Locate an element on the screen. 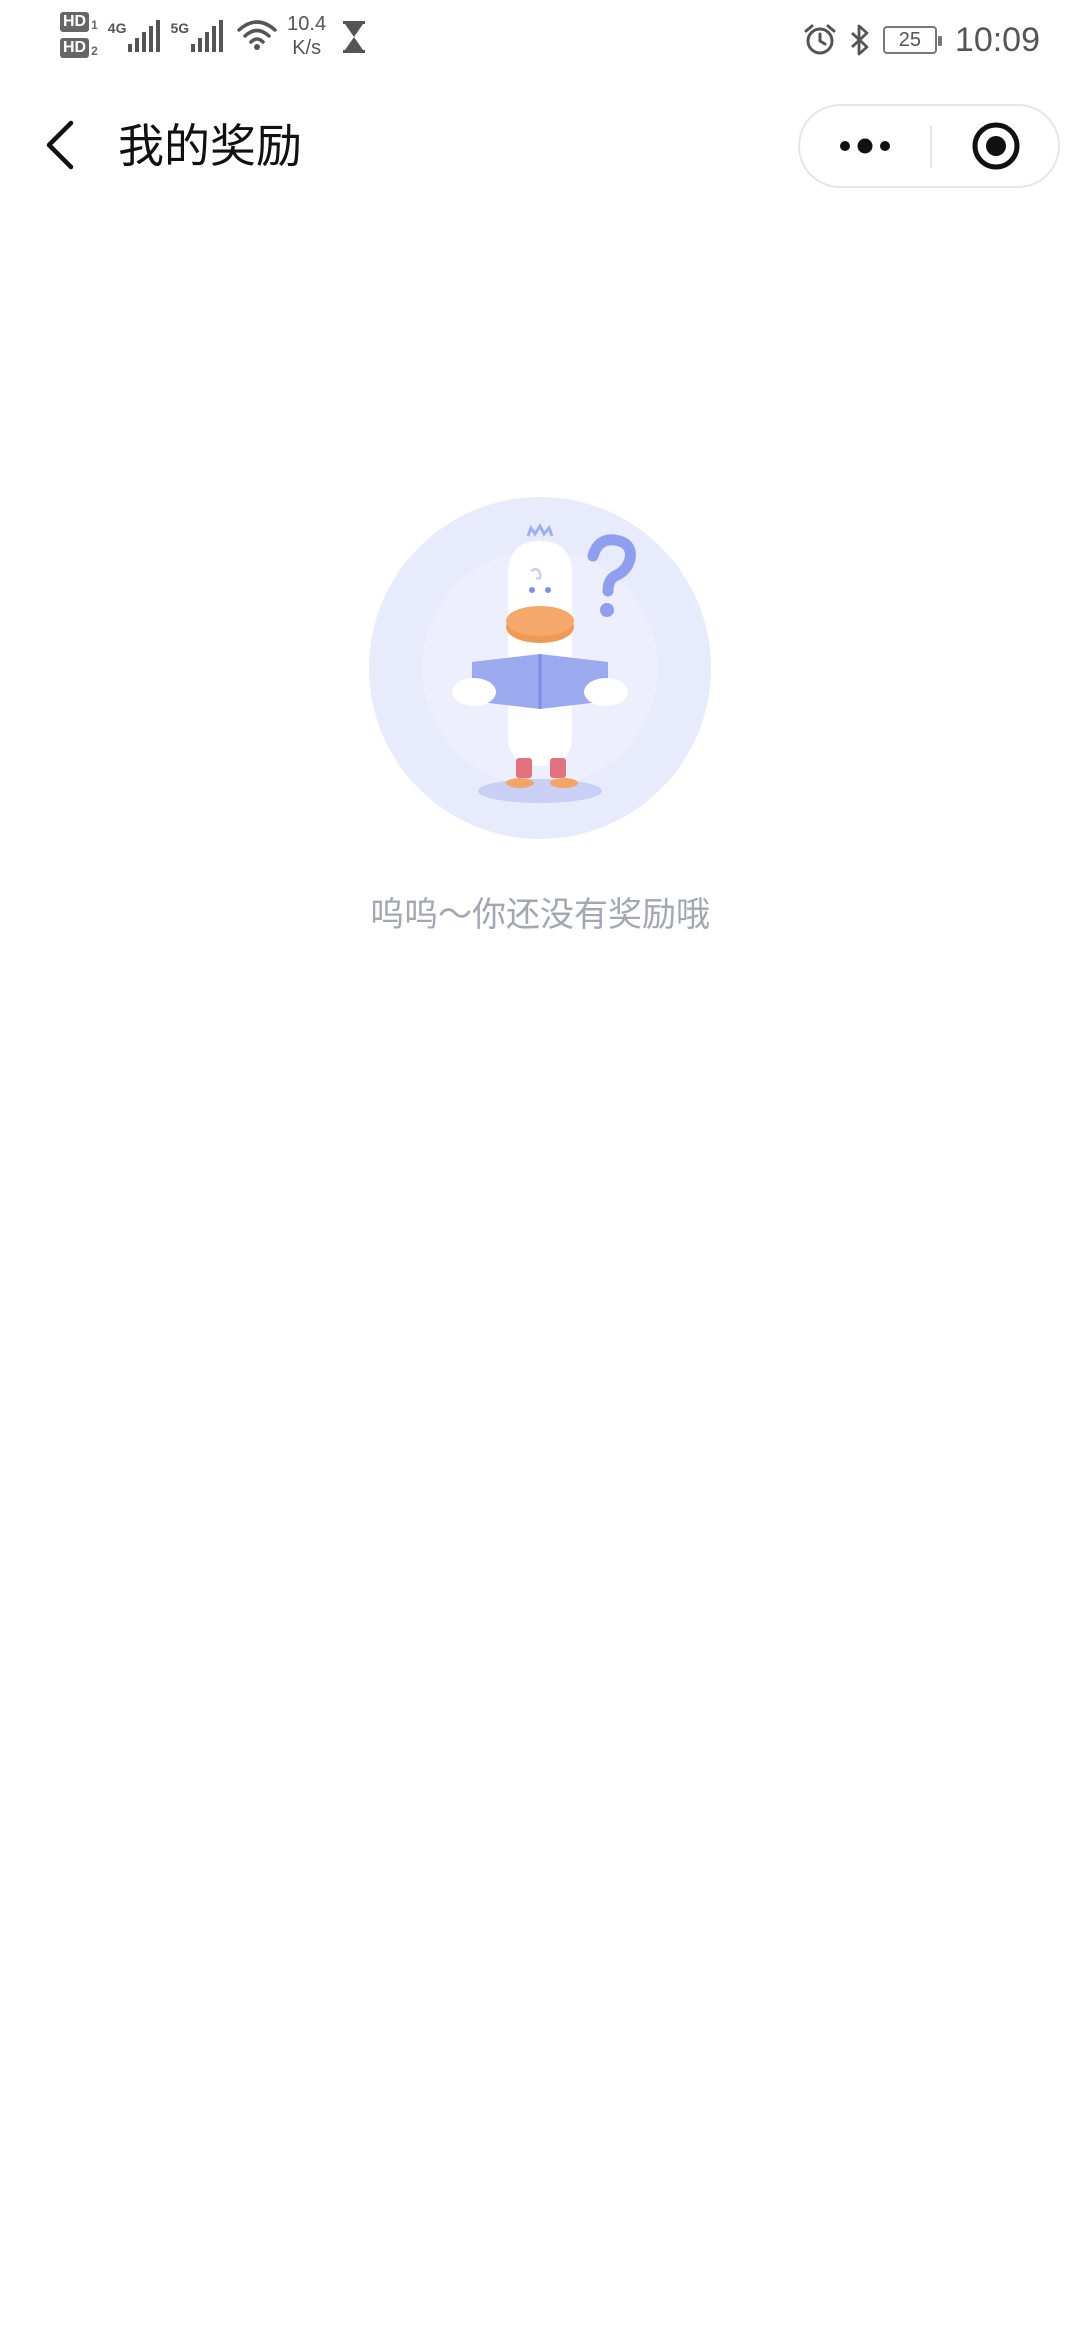 This screenshot has width=1080, height=2340. empty-illustration is located at coordinates (540, 668).